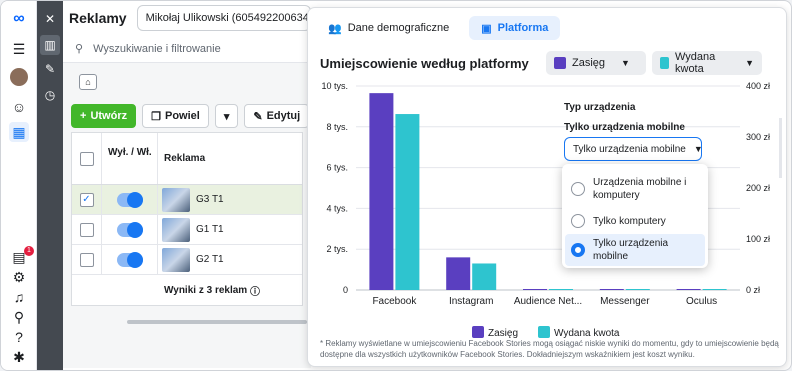 The height and width of the screenshot is (371, 792). Describe the element at coordinates (625, 301) in the screenshot. I see `x-tick-label: Messenger` at that location.